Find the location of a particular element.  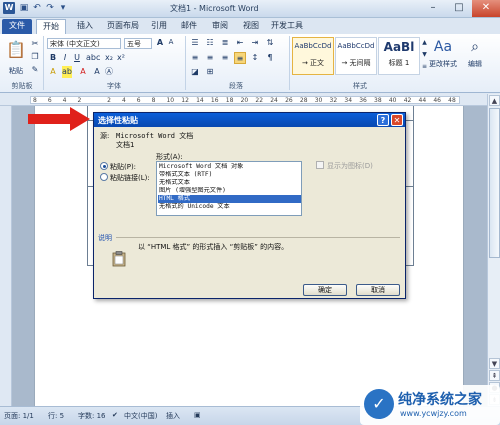

char-shading-icon: A is located at coordinates (97, 72).